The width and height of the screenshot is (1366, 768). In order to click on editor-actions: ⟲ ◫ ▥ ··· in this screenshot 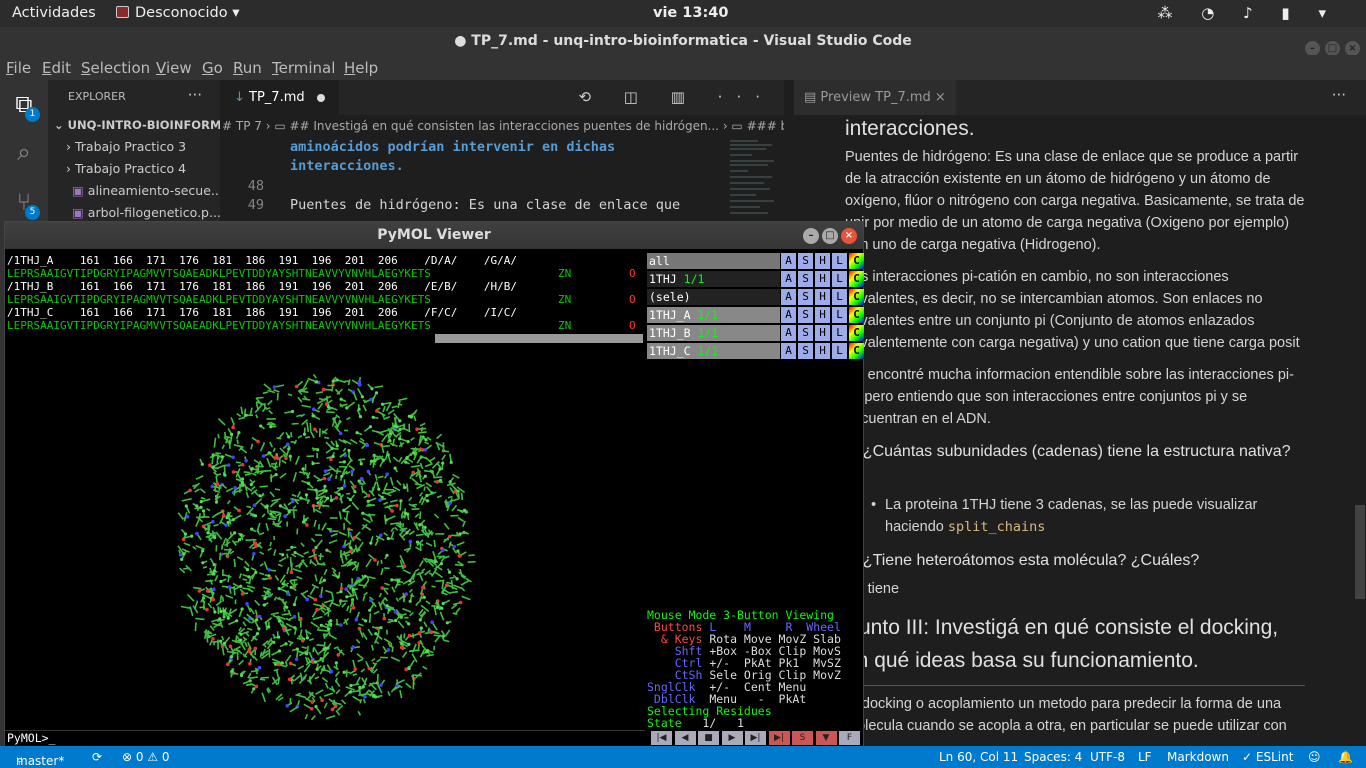, I will do `click(676, 97)`.